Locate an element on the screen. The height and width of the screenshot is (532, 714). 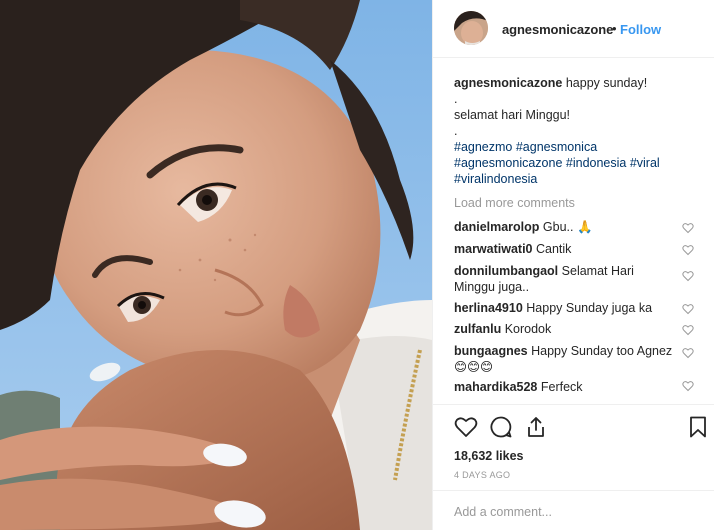
bookmark-icon is located at coordinates (698, 427).